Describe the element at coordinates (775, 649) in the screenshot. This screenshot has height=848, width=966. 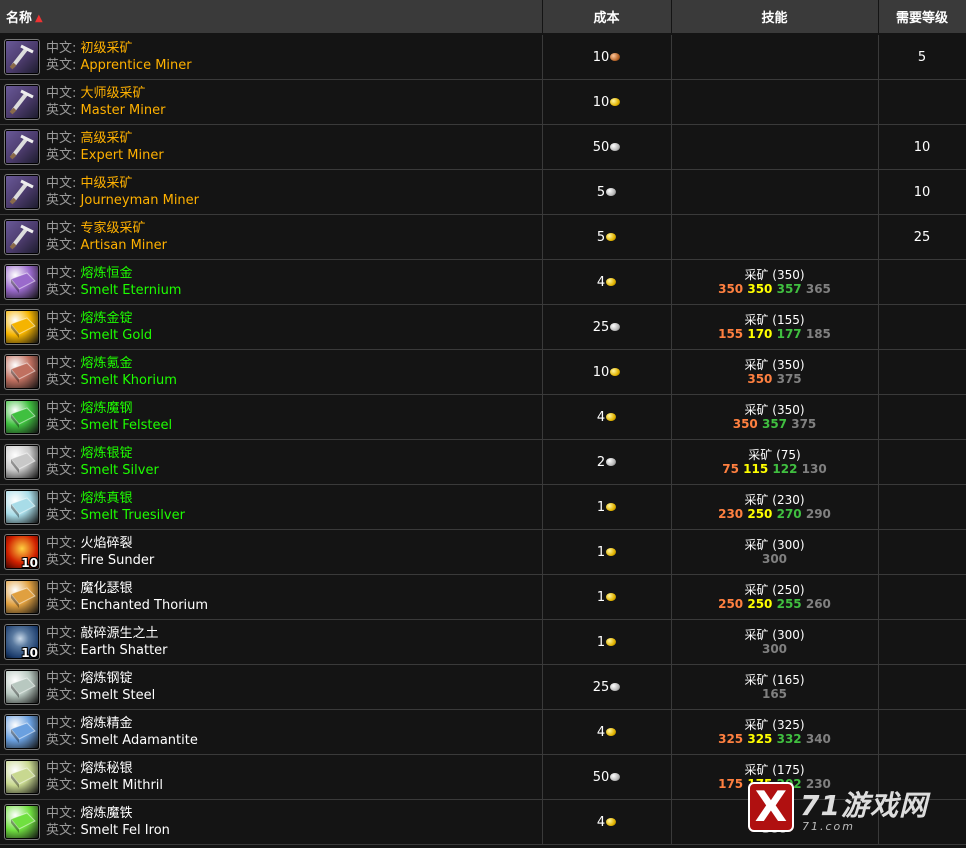
I see `skill-levels: 300` at that location.